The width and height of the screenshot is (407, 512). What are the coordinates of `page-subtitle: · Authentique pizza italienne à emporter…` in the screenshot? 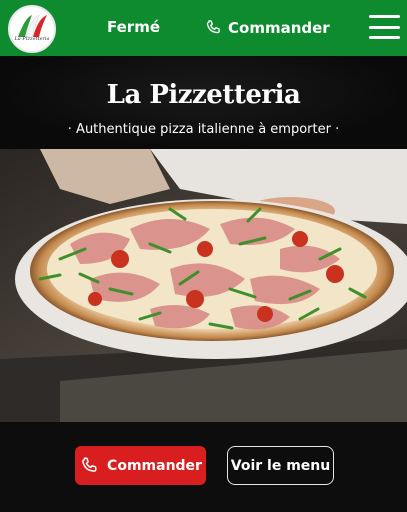 It's located at (203, 129).